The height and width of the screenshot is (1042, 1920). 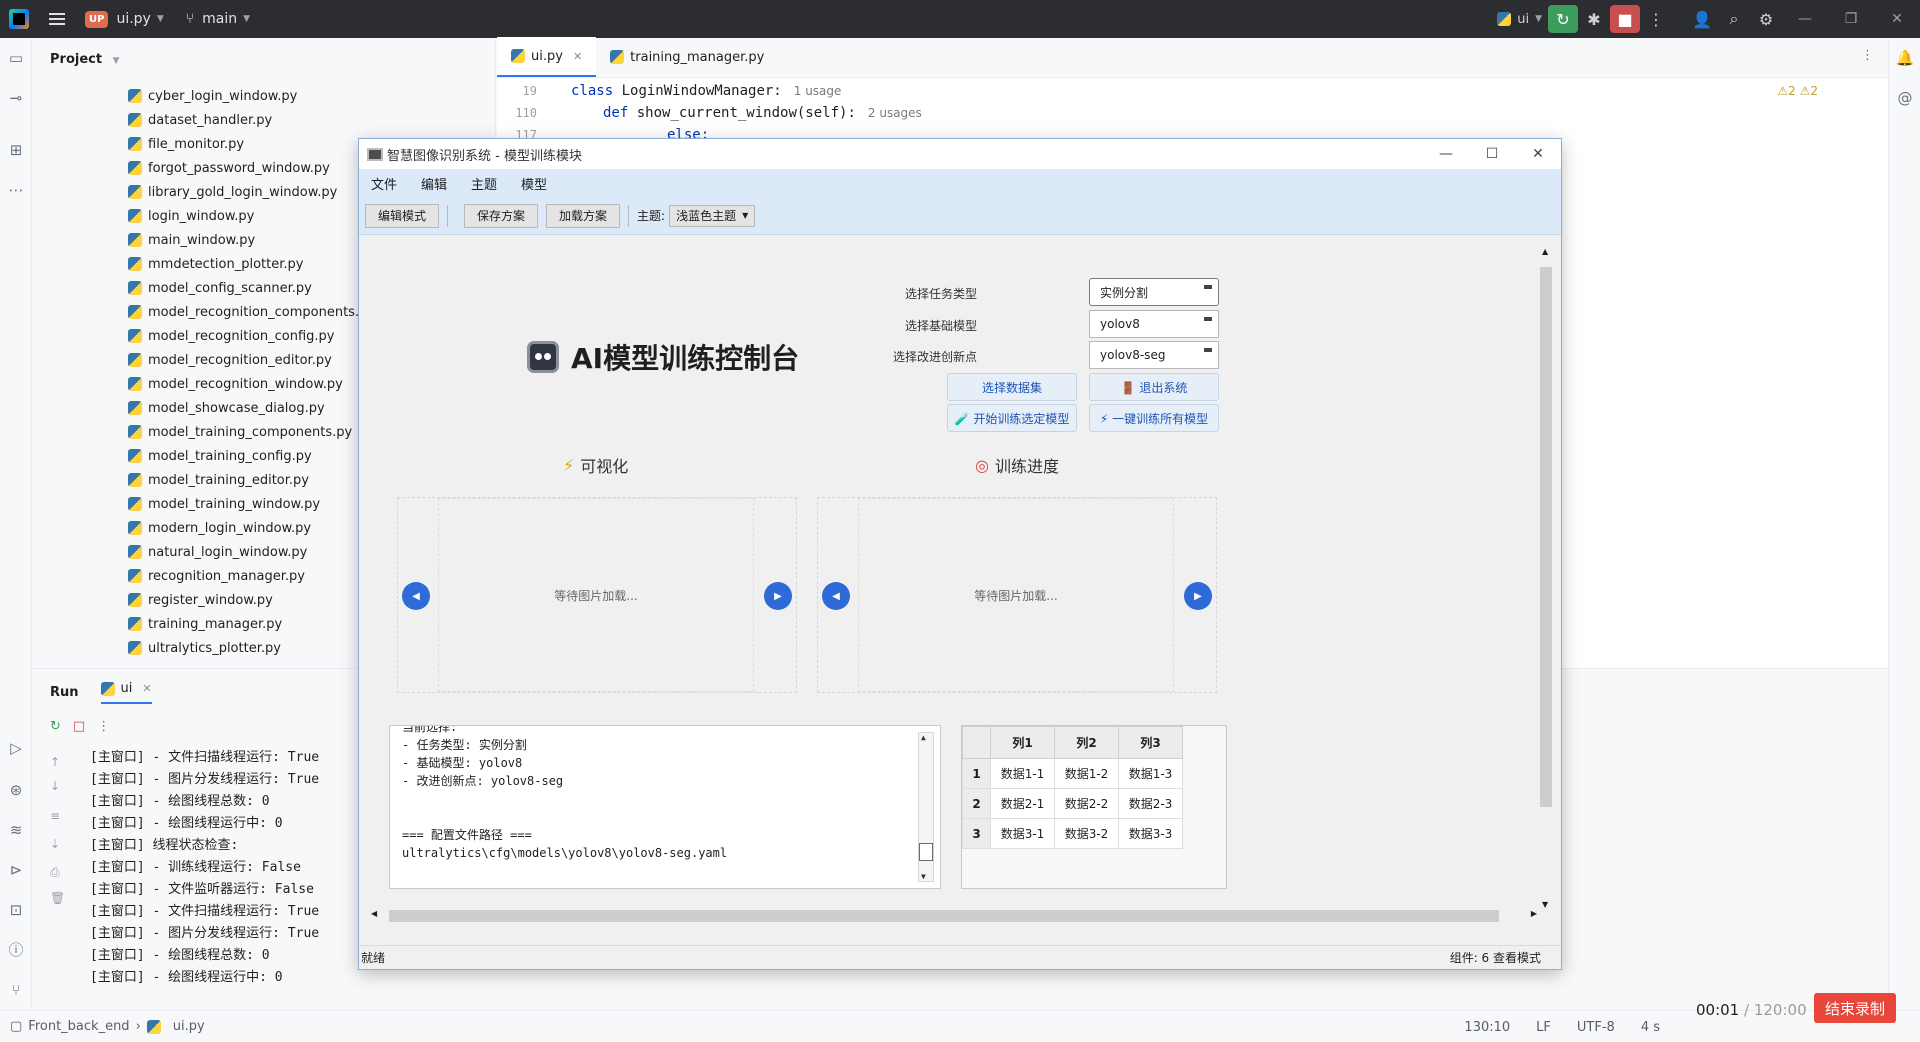 I want to click on start-training-button: 🧪 开始训练选定模型, so click(x=1012, y=418).